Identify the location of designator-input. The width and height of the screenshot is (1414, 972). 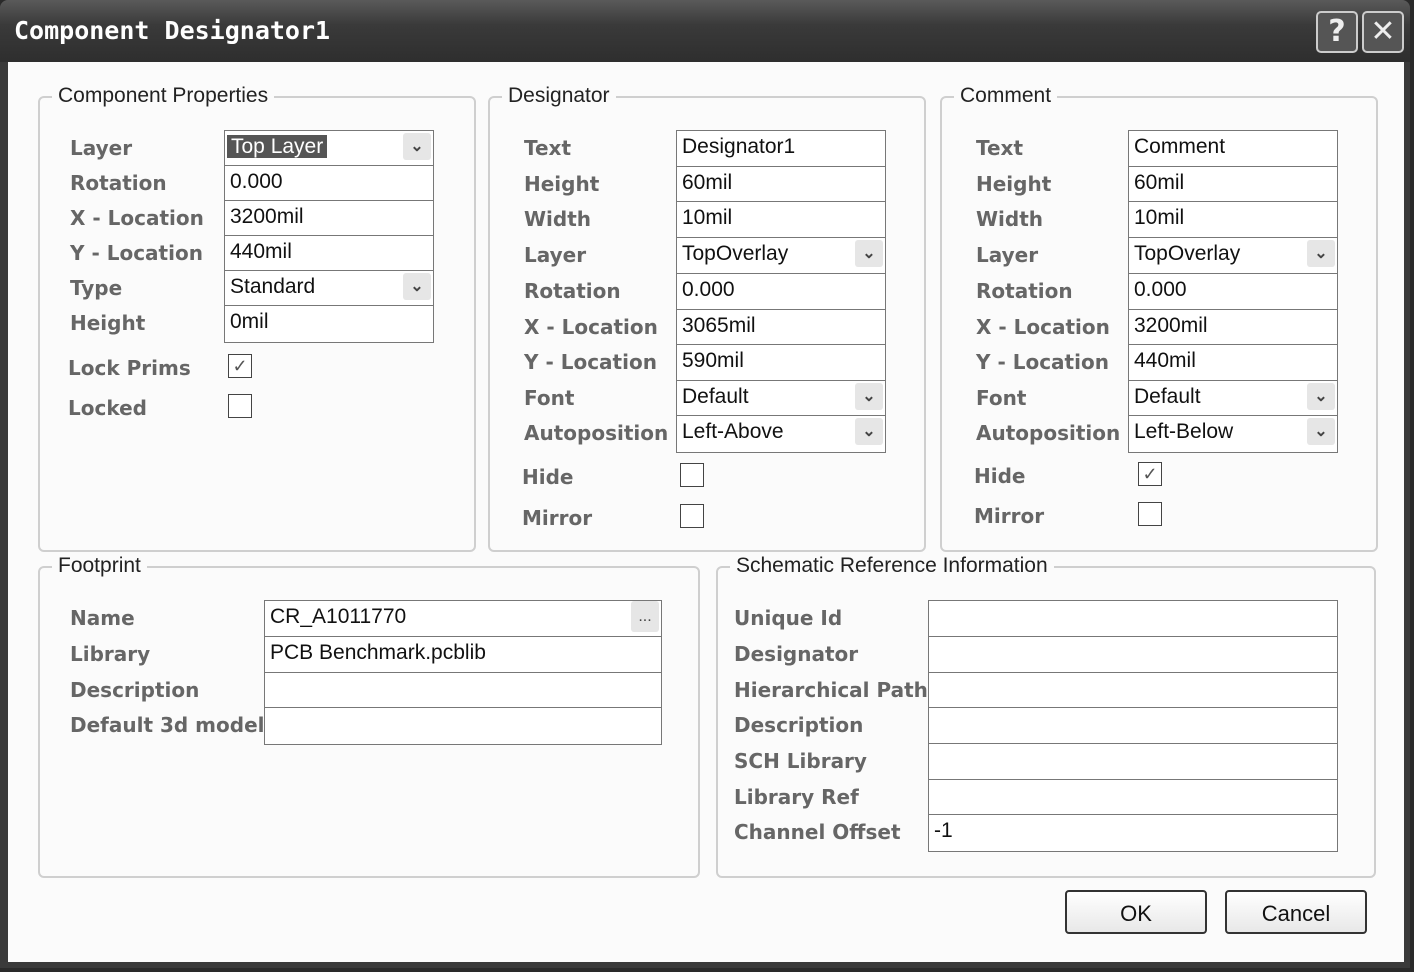
(1133, 654).